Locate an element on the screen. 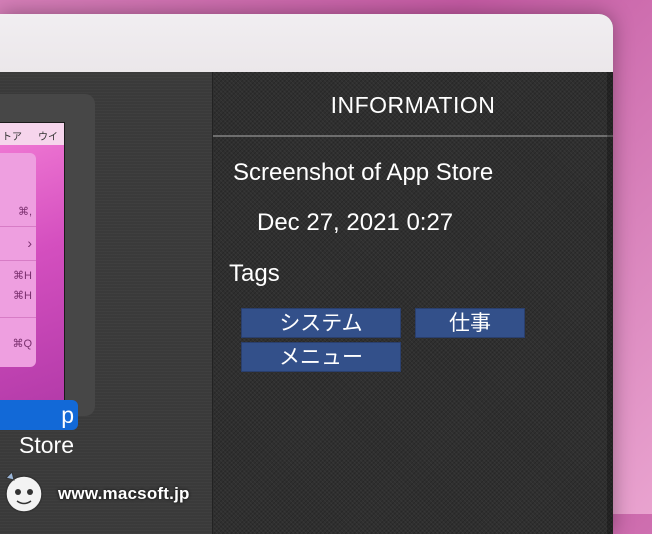  information-header: INFORMATION is located at coordinates (413, 104).